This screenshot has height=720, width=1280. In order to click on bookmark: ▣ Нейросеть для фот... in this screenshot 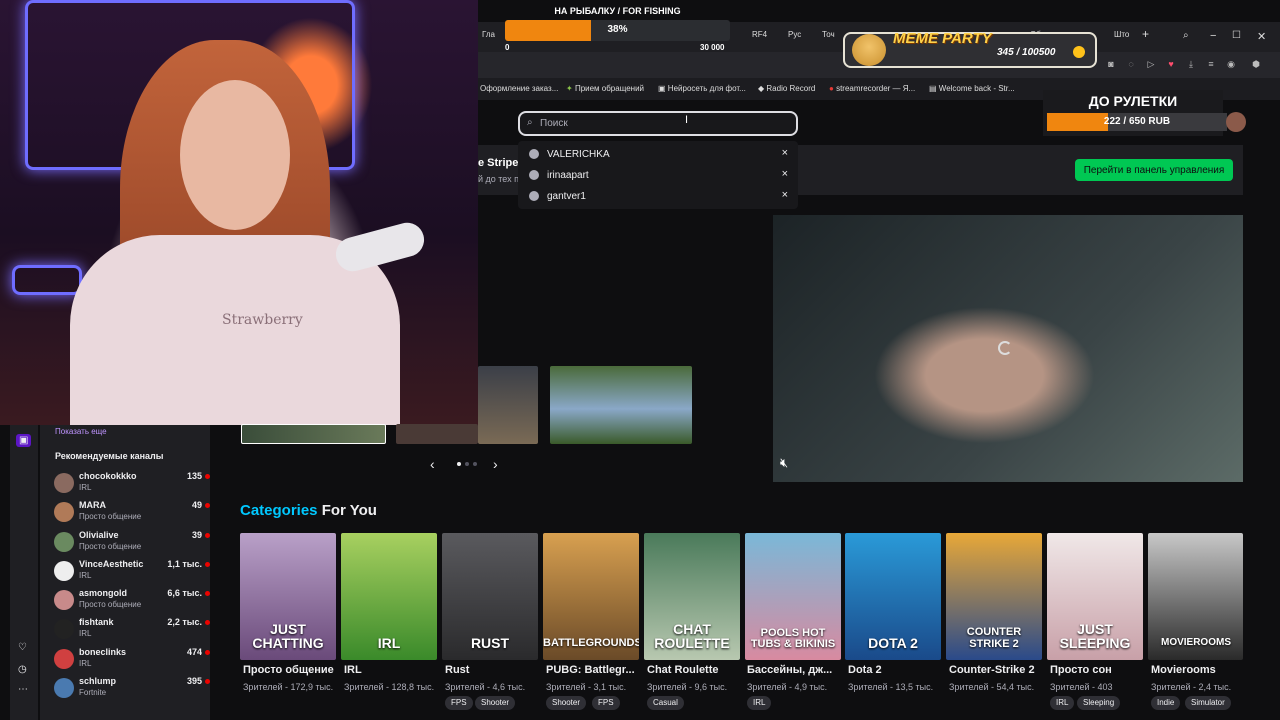, I will do `click(702, 88)`.